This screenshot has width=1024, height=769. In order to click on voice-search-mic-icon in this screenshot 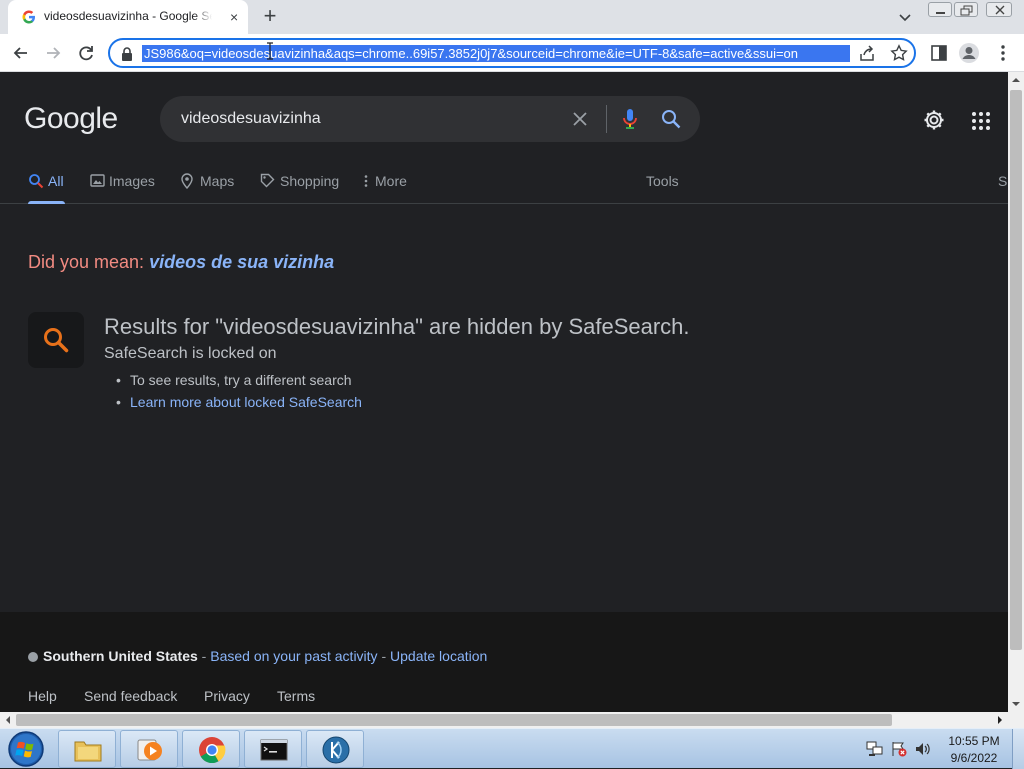, I will do `click(630, 119)`.